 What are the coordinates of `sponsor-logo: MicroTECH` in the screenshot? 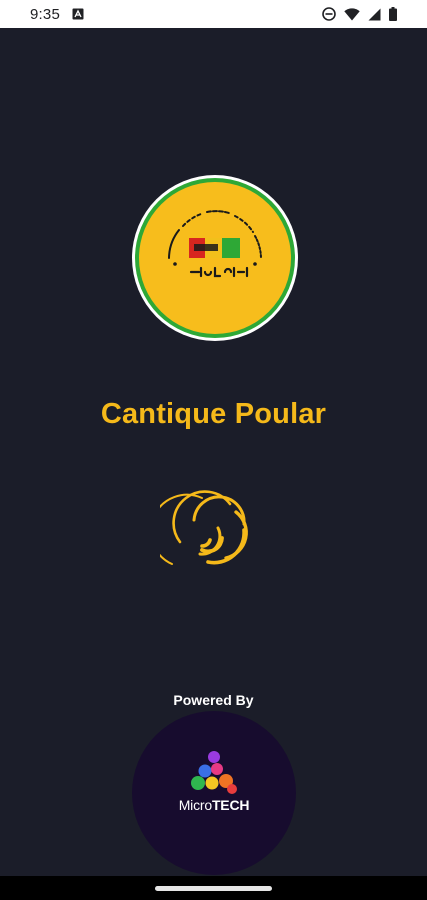 It's located at (214, 793).